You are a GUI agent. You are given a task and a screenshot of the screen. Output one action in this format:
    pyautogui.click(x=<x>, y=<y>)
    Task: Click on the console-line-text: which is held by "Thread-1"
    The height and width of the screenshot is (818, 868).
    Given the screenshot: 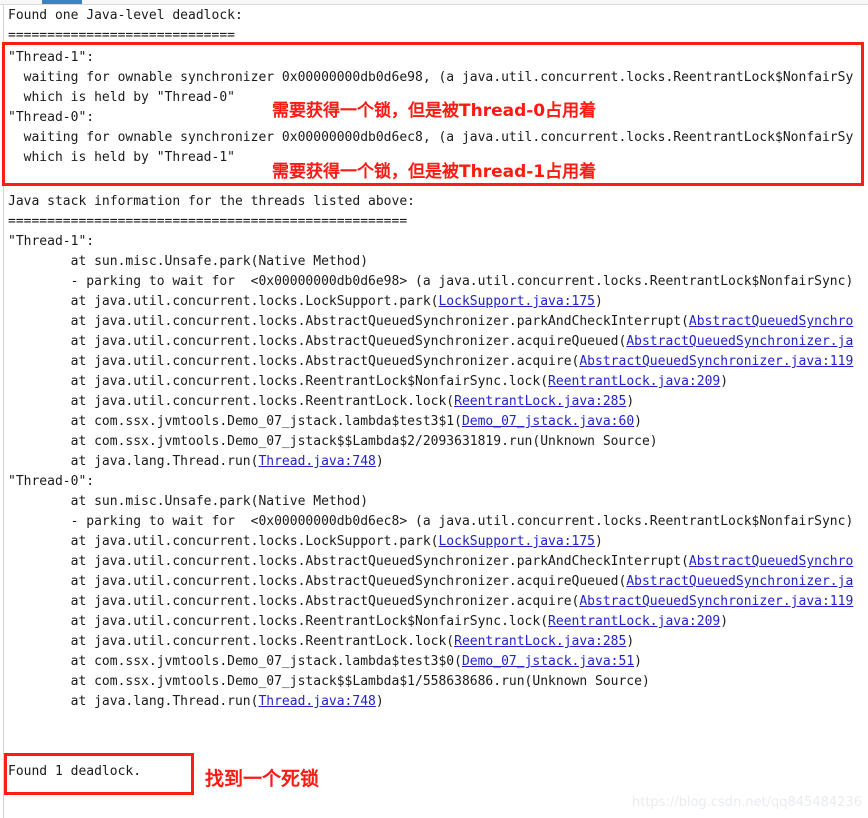 What is the action you would take?
    pyautogui.click(x=121, y=157)
    